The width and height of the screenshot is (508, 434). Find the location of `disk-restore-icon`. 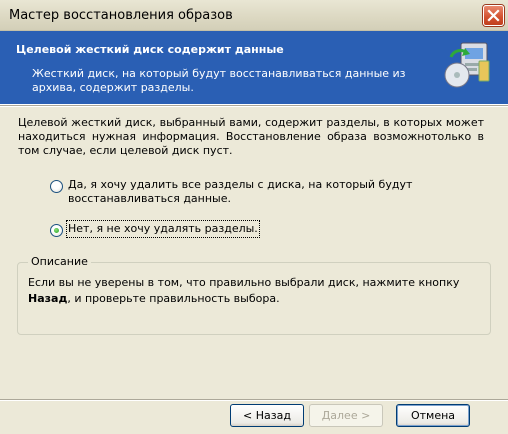

disk-restore-icon is located at coordinates (467, 65).